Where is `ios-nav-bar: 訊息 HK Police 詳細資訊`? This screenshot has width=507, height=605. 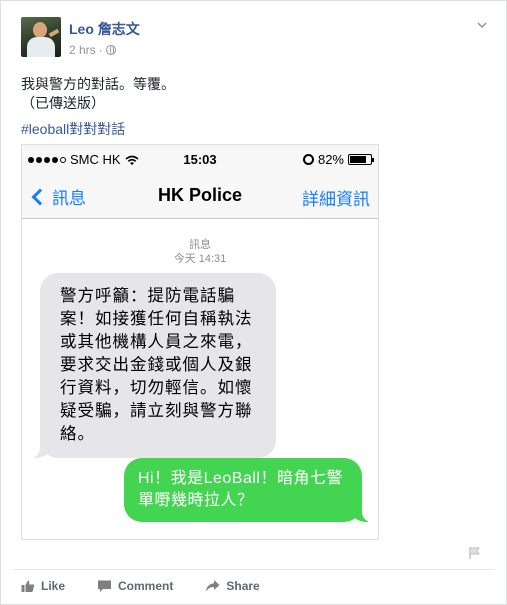 ios-nav-bar: 訊息 HK Police 詳細資訊 is located at coordinates (200, 196).